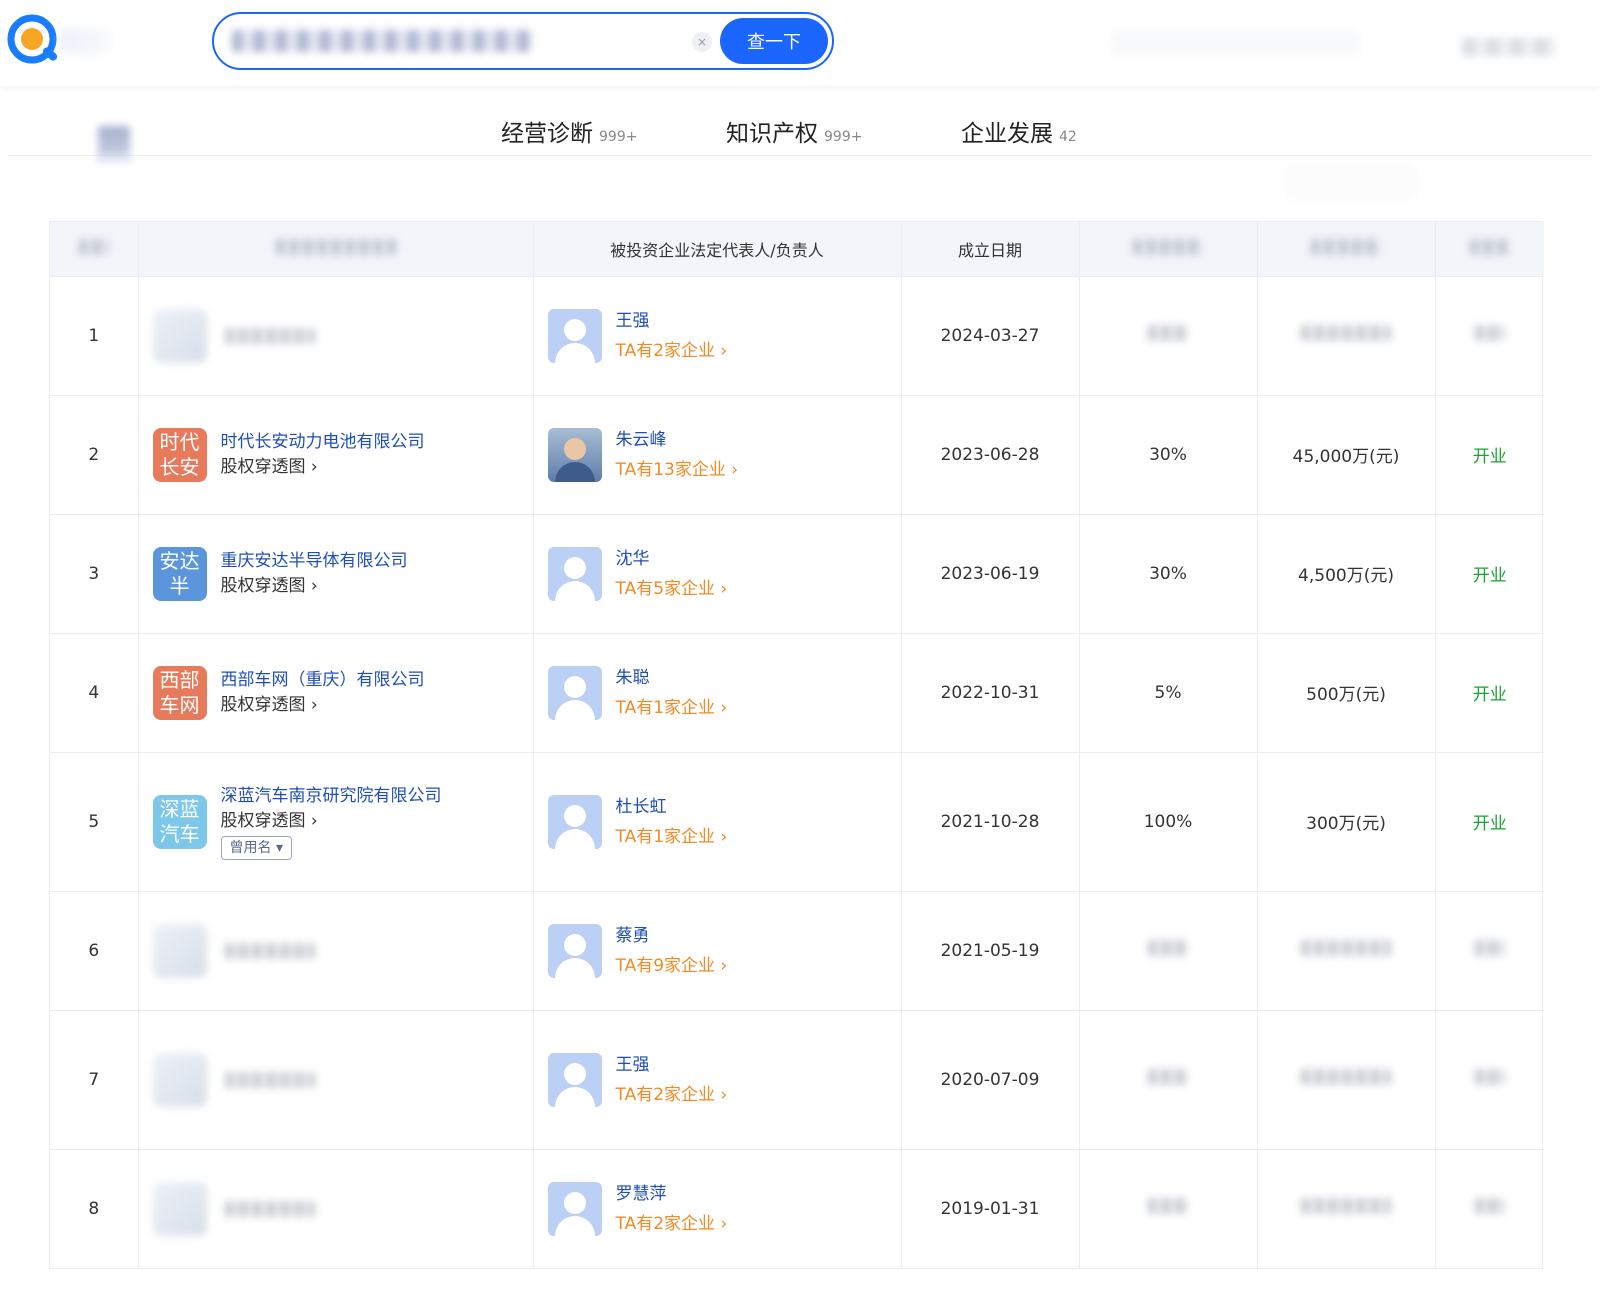  I want to click on top-header: × 查一下, so click(800, 43).